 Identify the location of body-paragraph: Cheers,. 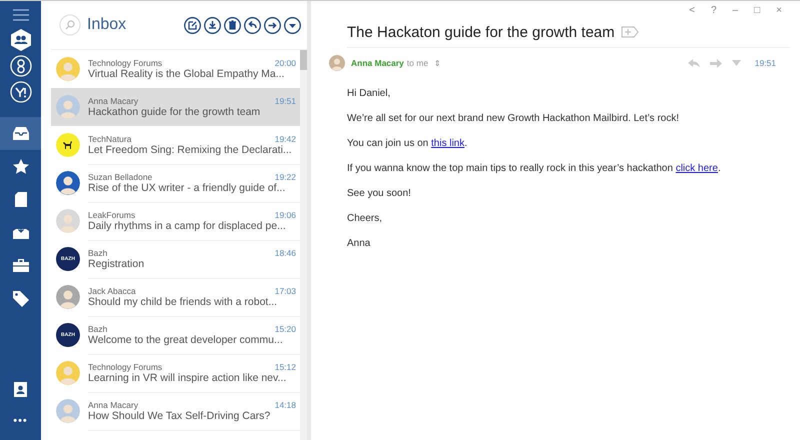
(365, 218).